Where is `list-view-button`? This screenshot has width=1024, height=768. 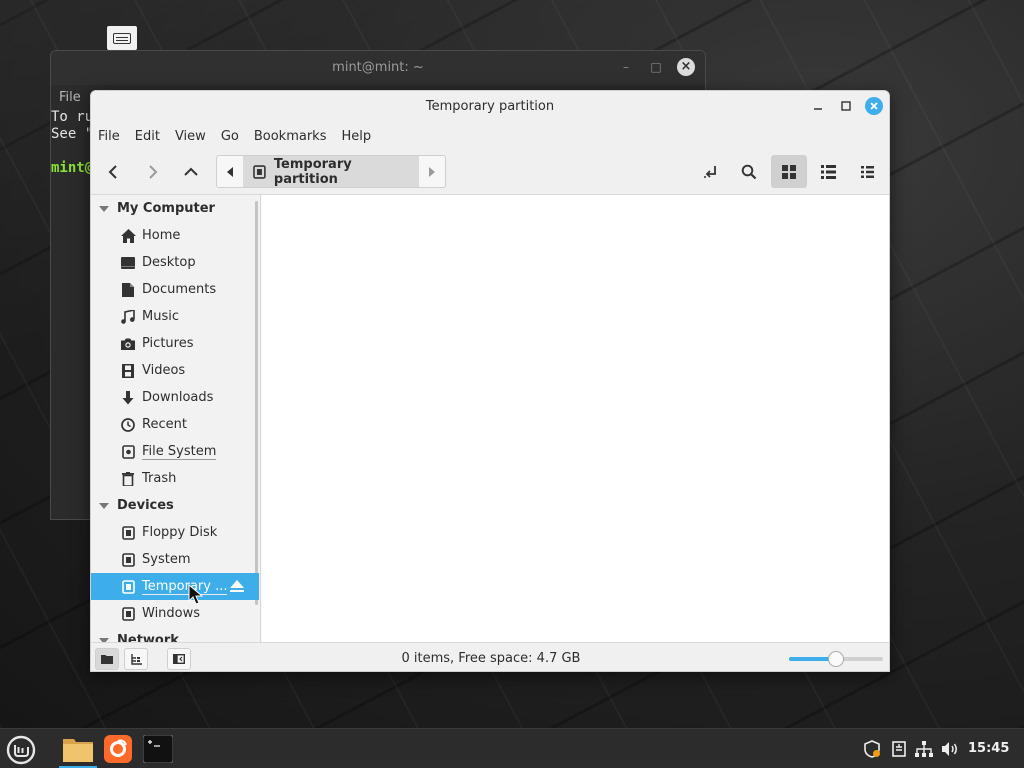
list-view-button is located at coordinates (828, 171).